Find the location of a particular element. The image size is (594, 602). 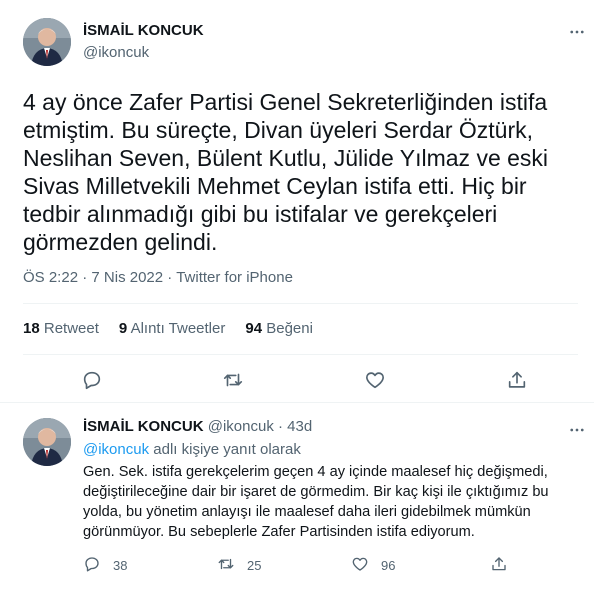

likes-label: Beğeni is located at coordinates (289, 328).